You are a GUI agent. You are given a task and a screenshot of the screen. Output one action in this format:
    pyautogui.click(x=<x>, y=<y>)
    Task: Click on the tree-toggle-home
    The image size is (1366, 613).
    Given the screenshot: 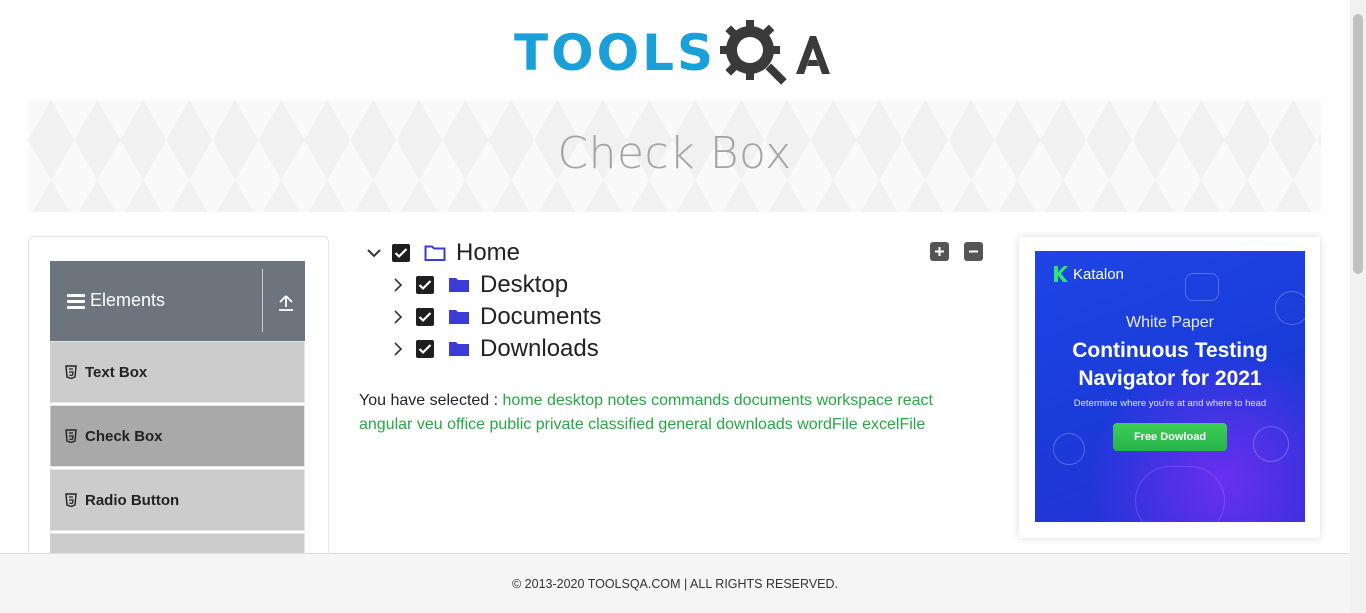 What is the action you would take?
    pyautogui.click(x=374, y=253)
    